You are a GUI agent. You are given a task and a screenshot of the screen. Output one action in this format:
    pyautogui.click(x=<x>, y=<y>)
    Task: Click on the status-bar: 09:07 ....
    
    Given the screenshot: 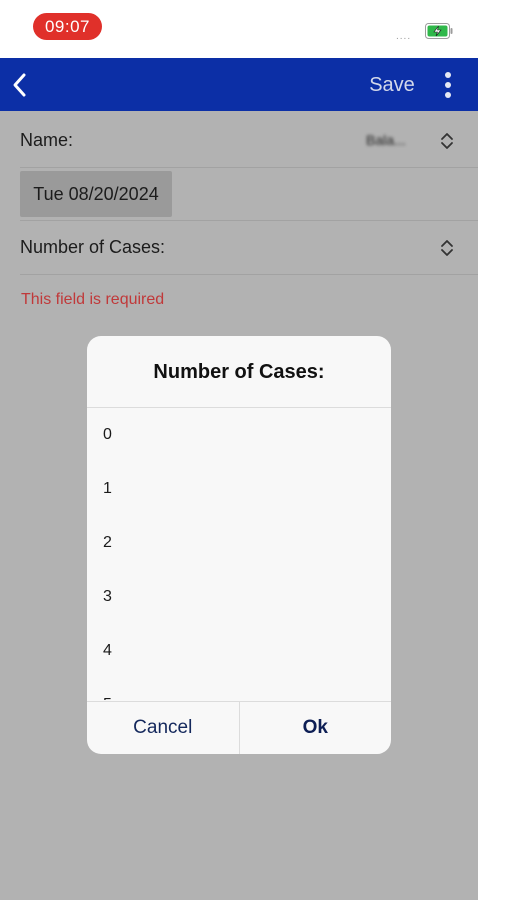 What is the action you would take?
    pyautogui.click(x=239, y=29)
    